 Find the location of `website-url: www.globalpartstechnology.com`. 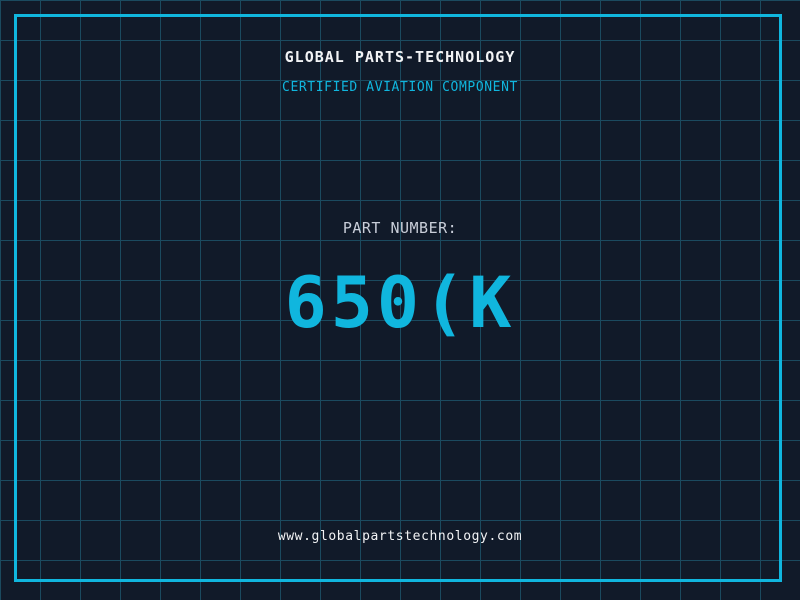

website-url: www.globalpartstechnology.com is located at coordinates (400, 536).